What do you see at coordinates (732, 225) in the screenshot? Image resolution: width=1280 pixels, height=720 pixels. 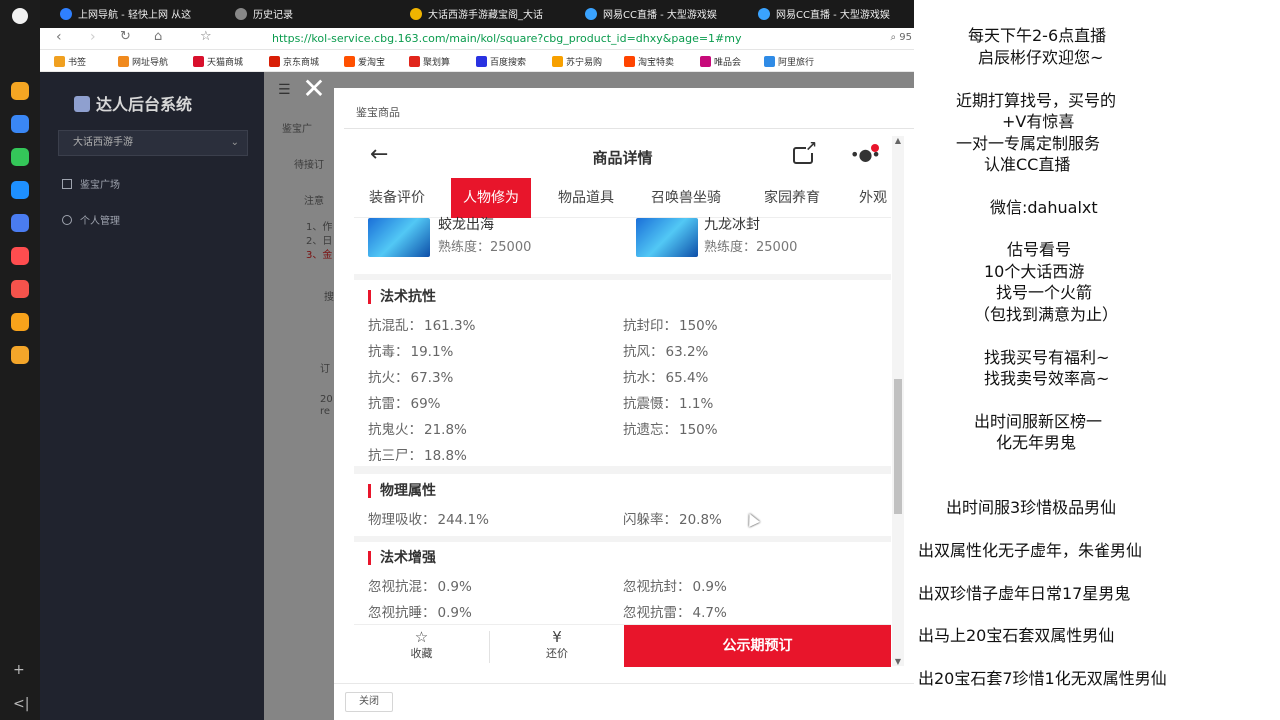 I see `skill-name: 九龙冰封` at bounding box center [732, 225].